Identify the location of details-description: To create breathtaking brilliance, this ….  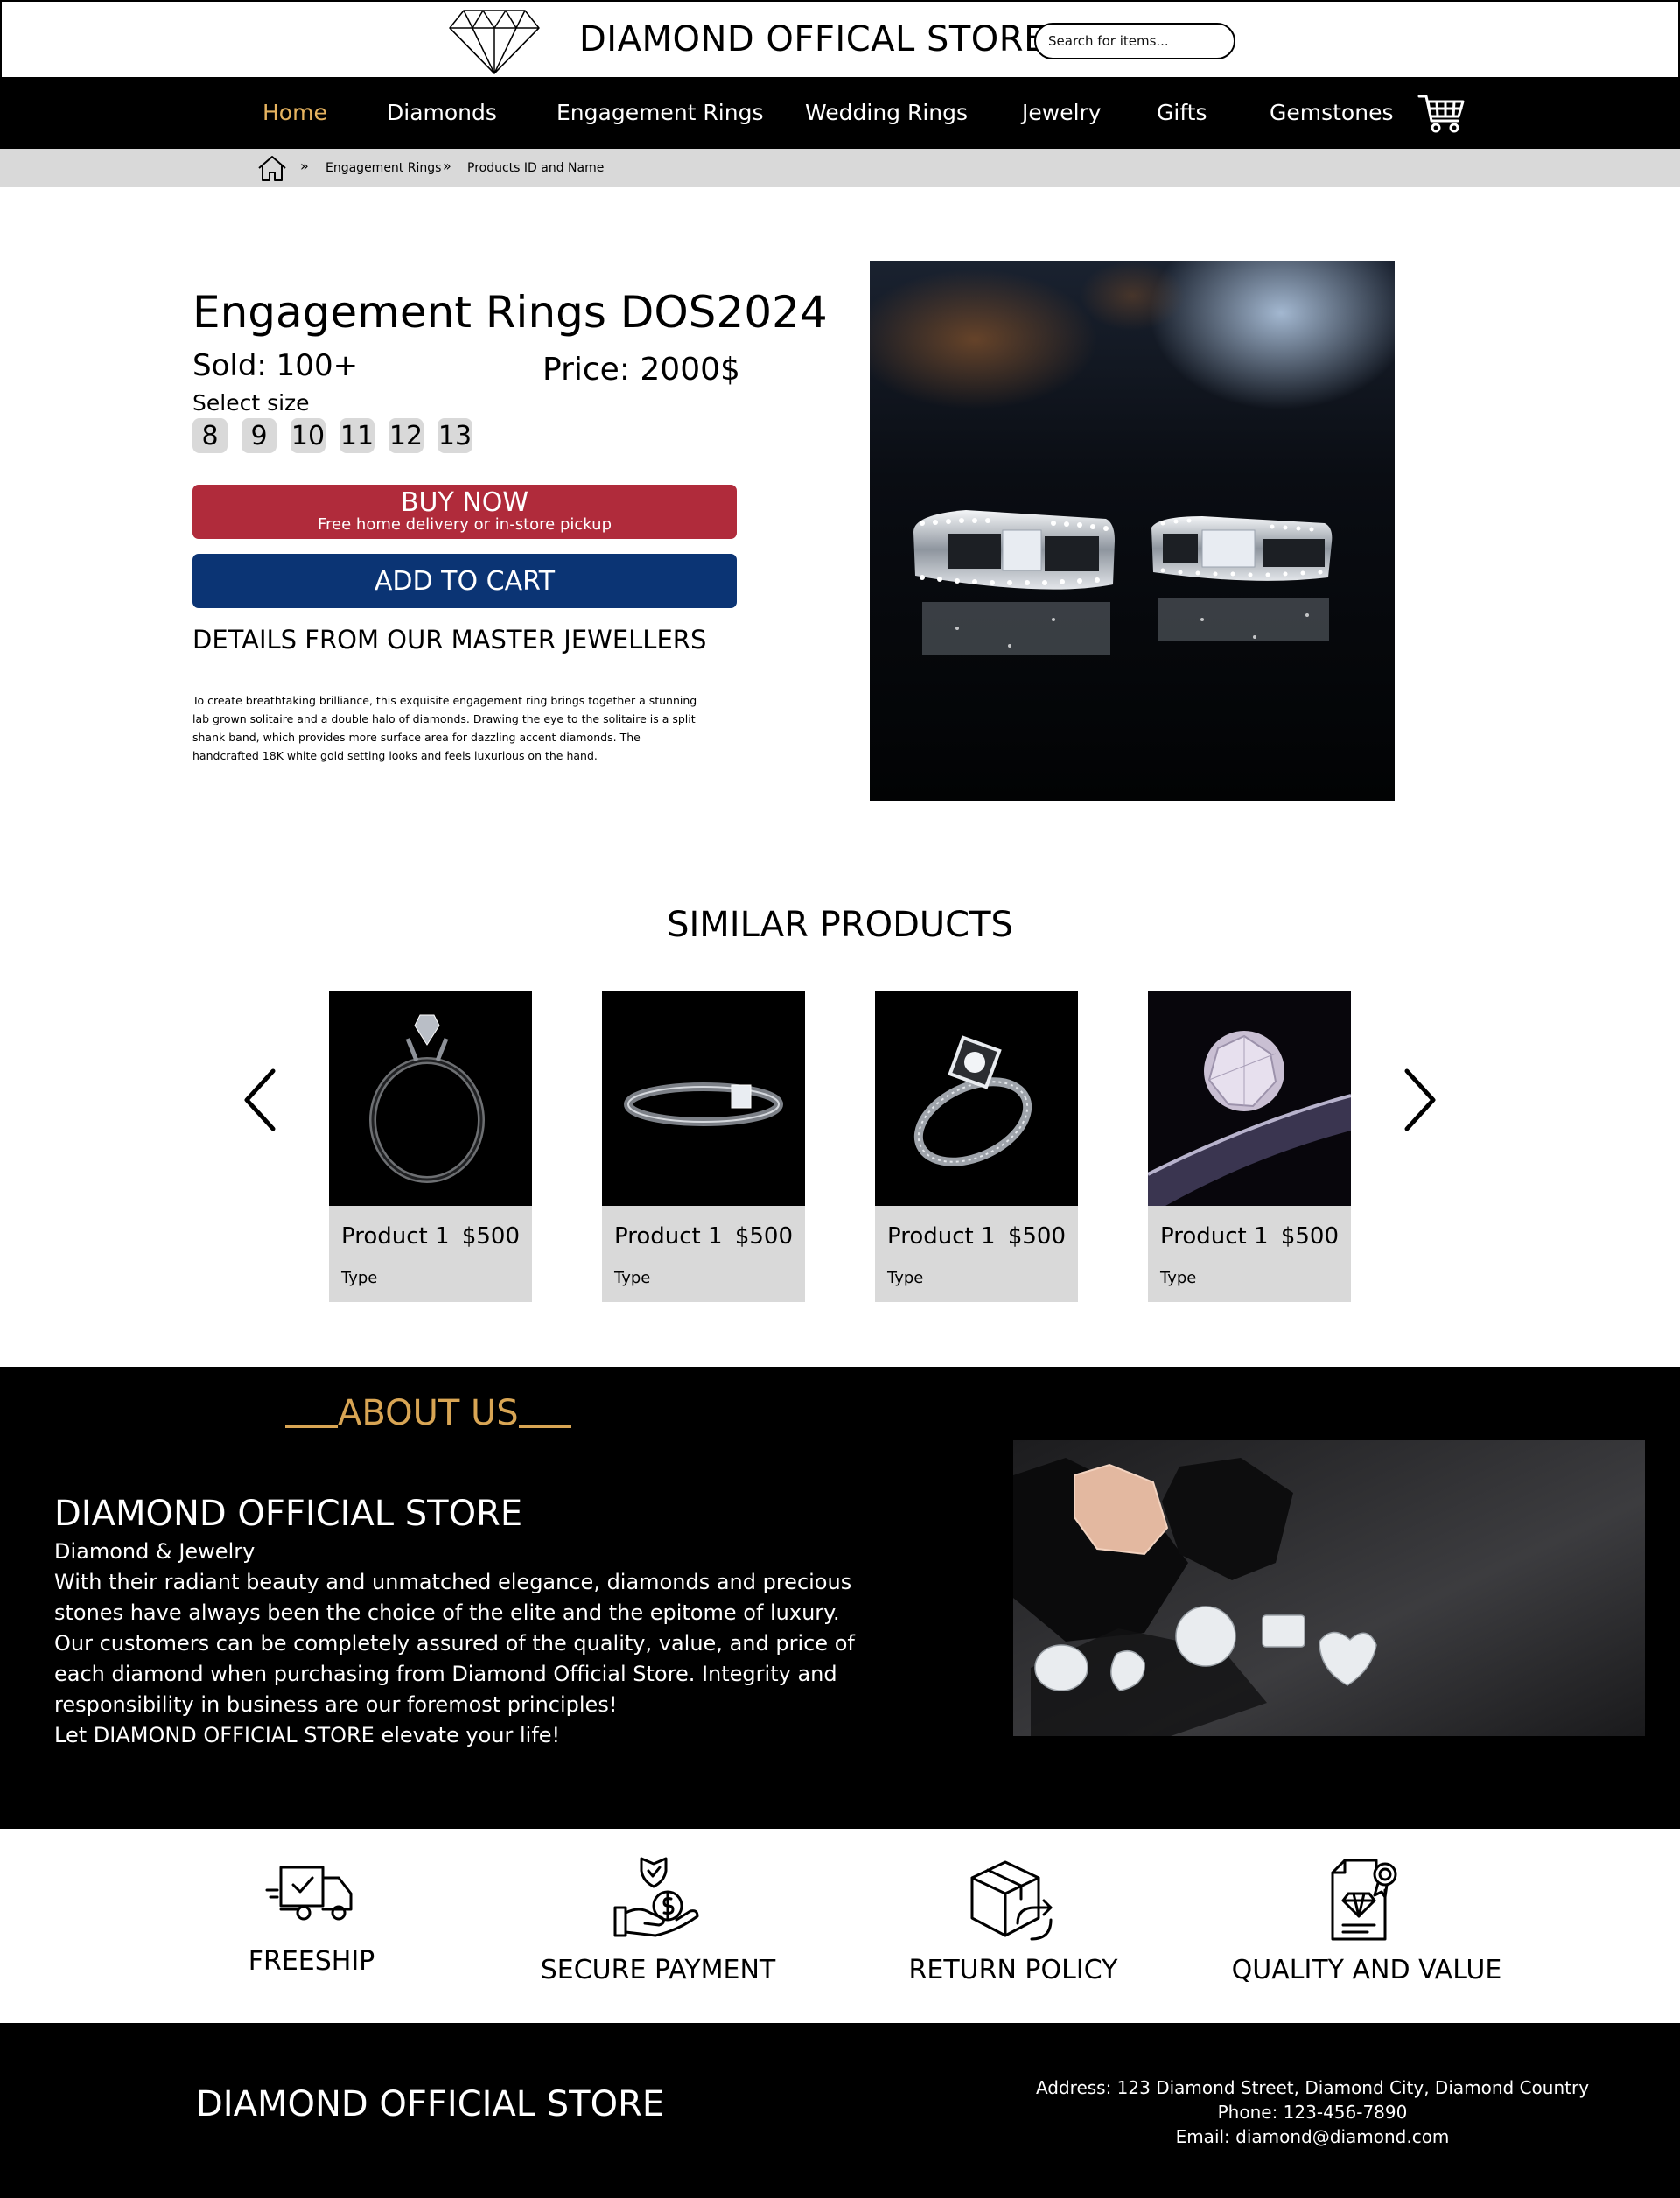
(444, 728).